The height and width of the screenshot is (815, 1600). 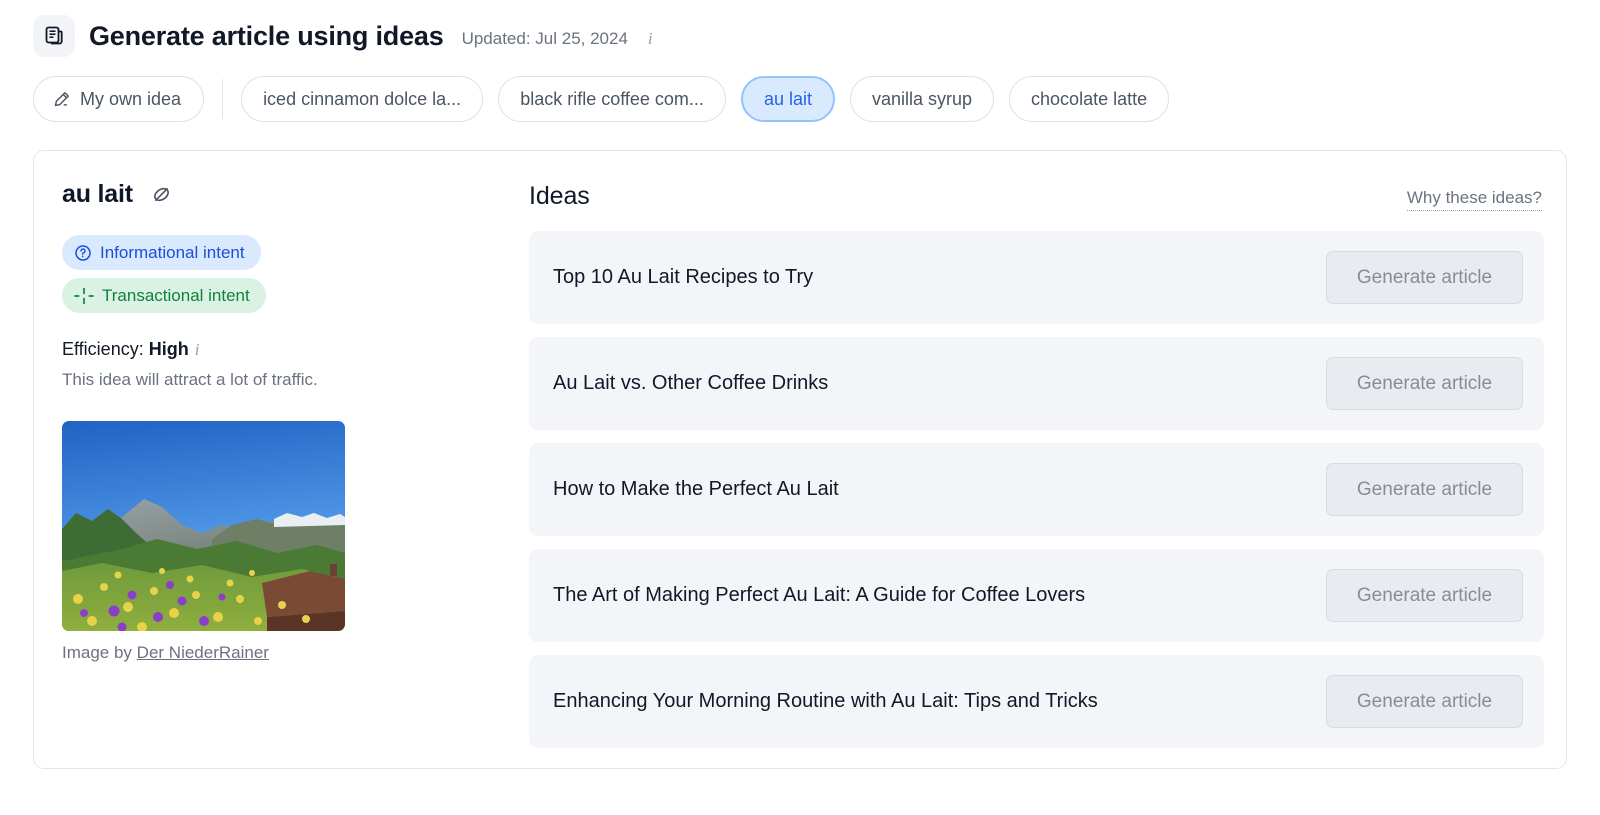 What do you see at coordinates (266, 35) in the screenshot?
I see `page-title: Generate article using ideas` at bounding box center [266, 35].